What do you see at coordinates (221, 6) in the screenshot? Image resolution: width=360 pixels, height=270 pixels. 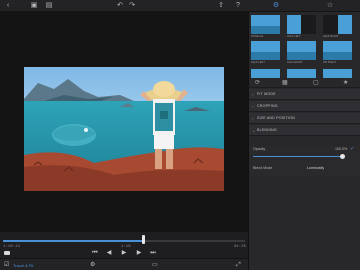 I see `export-icon: ⇪` at bounding box center [221, 6].